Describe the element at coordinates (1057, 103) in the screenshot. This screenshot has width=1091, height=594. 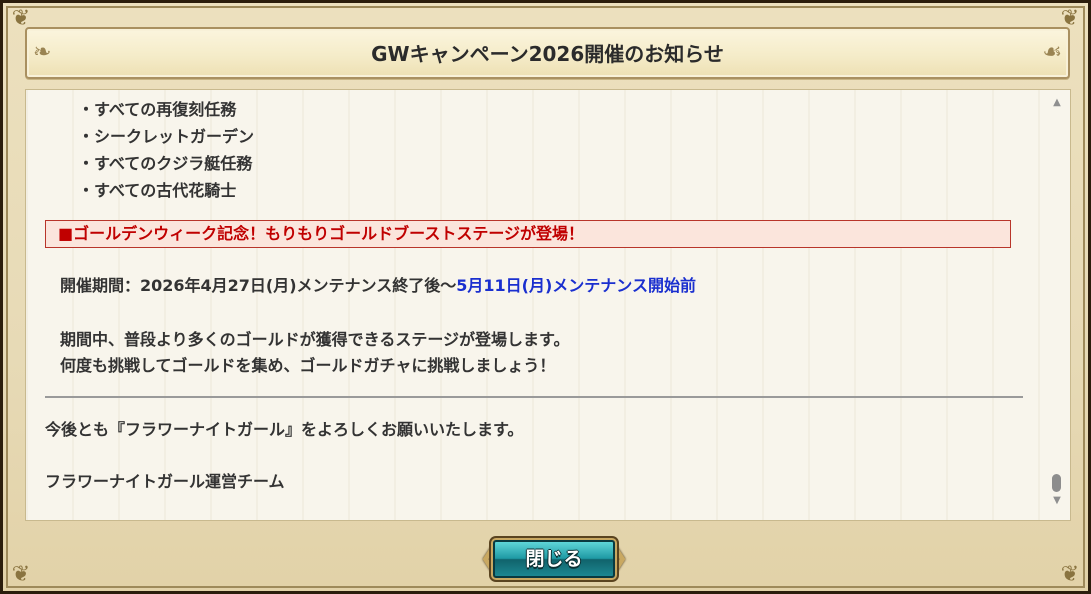
I see `scroll-up-arrow-icon: ▲` at that location.